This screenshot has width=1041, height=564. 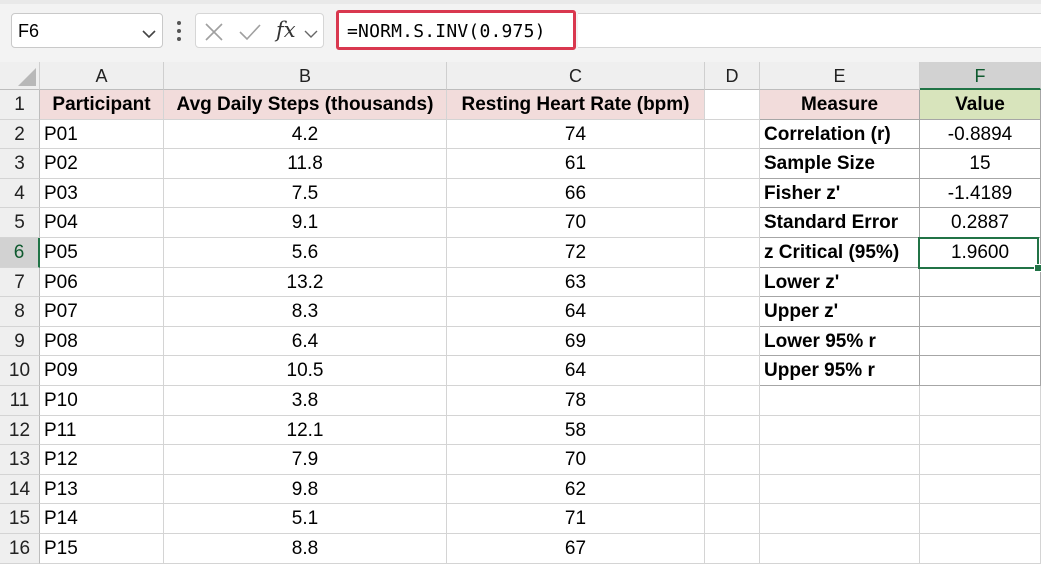 I want to click on vertical-dots-icon, so click(x=179, y=33).